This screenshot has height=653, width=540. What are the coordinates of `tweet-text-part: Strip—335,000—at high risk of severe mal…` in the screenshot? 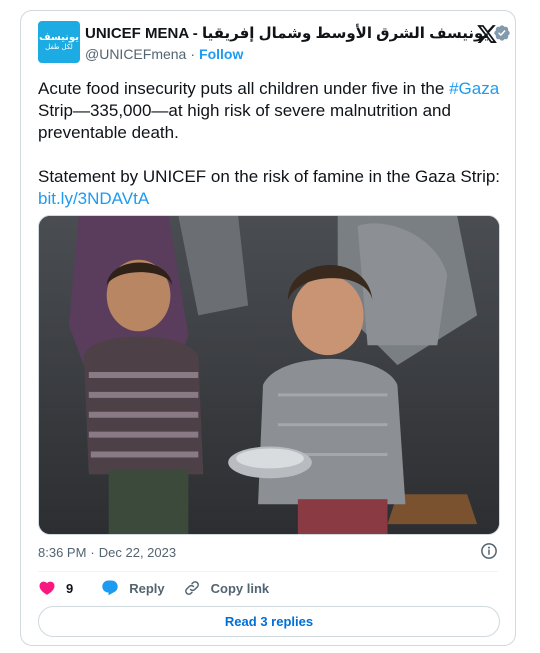 It's located at (244, 121).